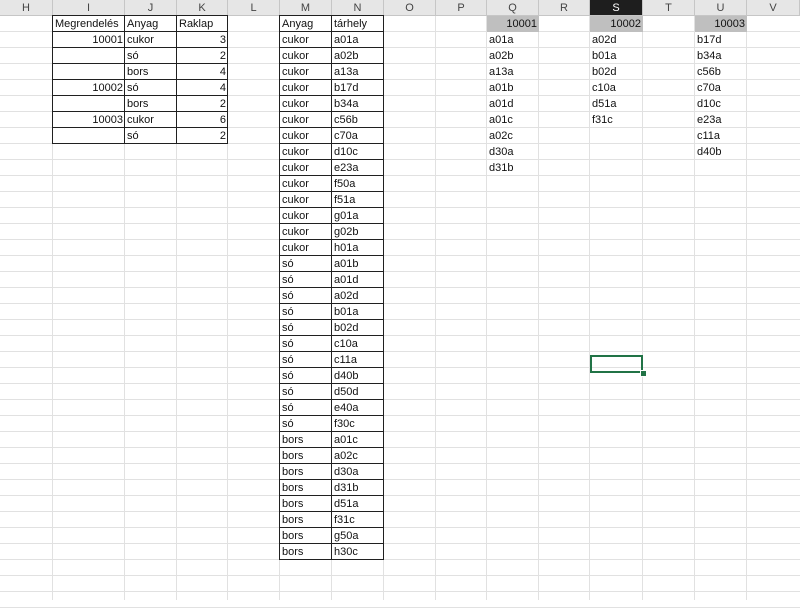  I want to click on storage-cell: h30c, so click(358, 552).